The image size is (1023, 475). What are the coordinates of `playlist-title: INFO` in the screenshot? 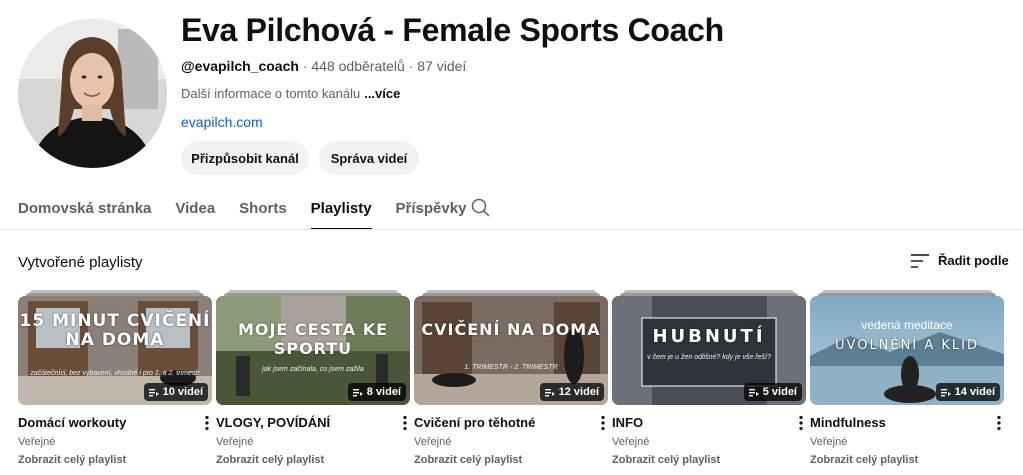 It's located at (627, 422).